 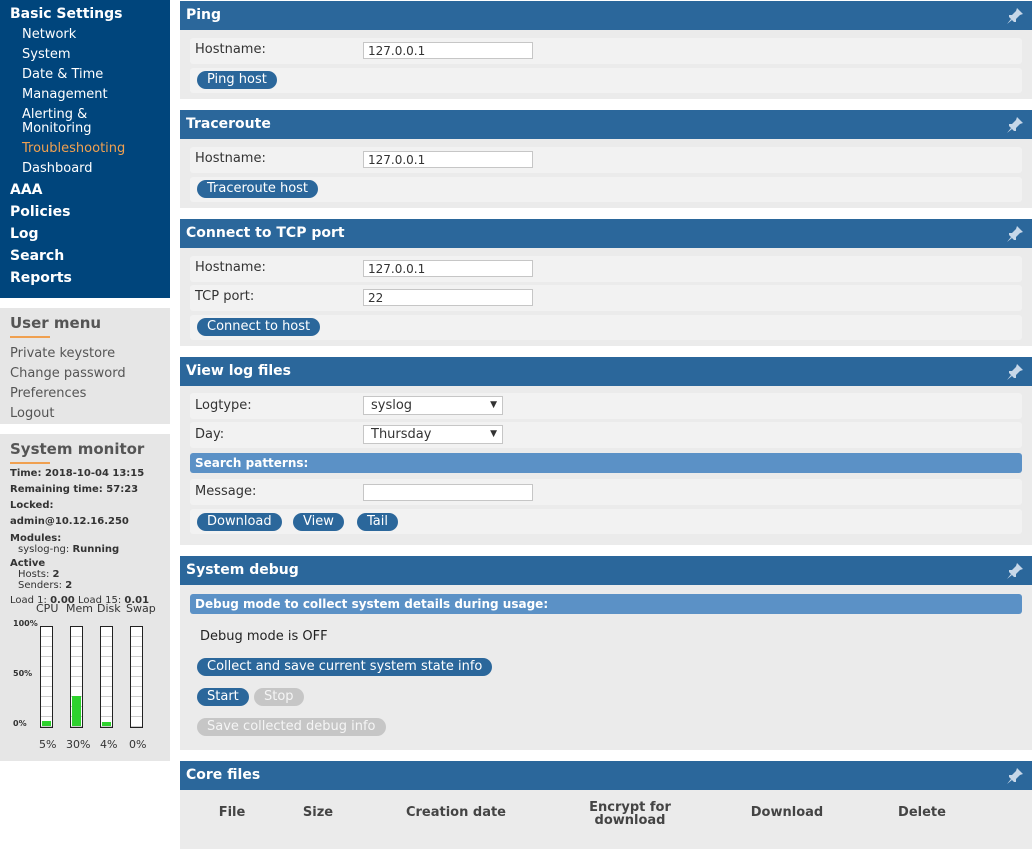 What do you see at coordinates (25, 623) in the screenshot?
I see `gauge-axis-100: 100%` at bounding box center [25, 623].